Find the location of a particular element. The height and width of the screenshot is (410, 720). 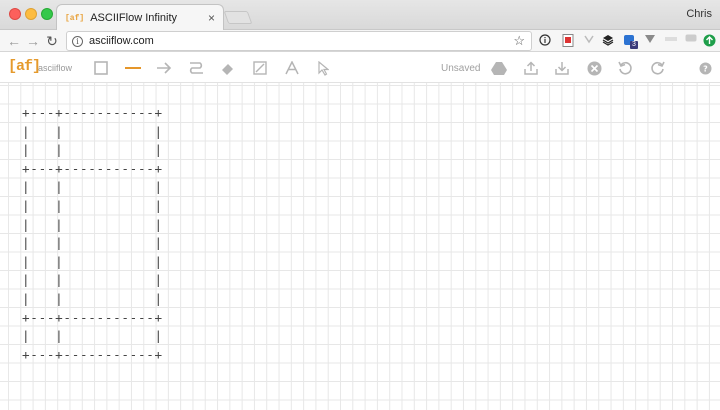

erase-tool-icon is located at coordinates (228, 68).